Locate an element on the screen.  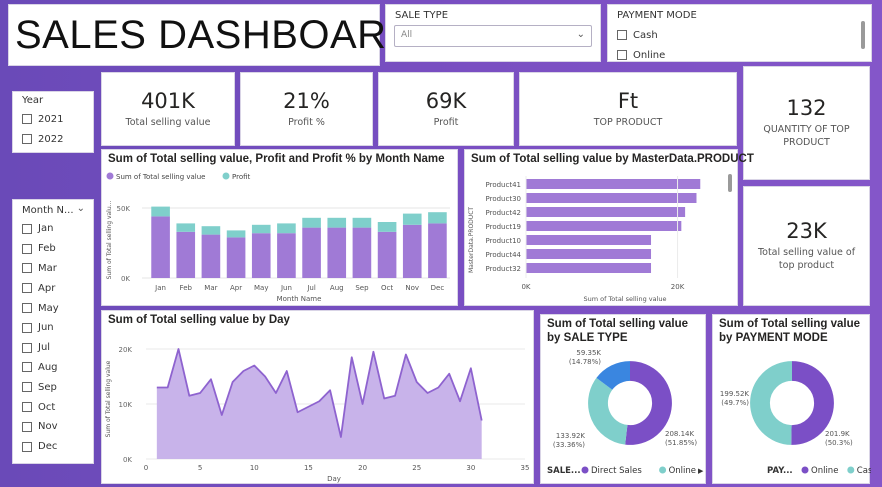
data-label: 201.9K is located at coordinates (837, 434).